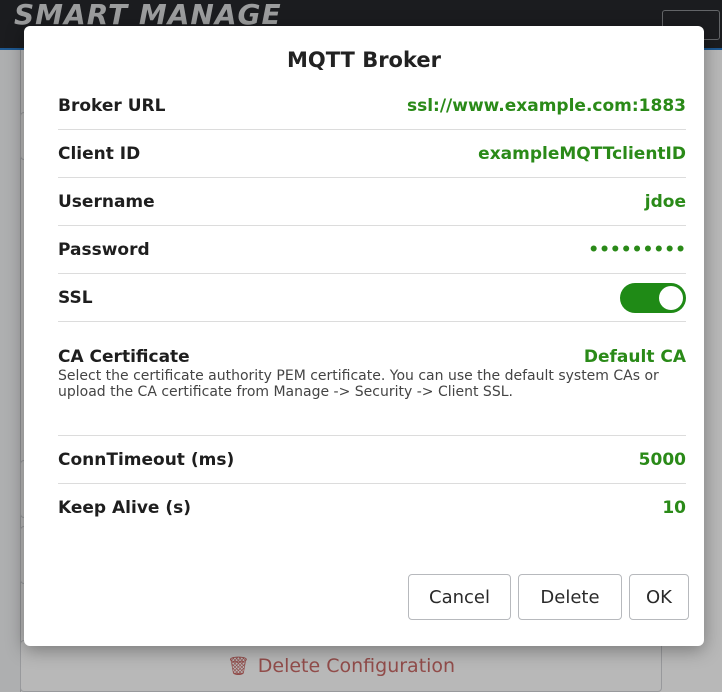  Describe the element at coordinates (112, 105) in the screenshot. I see `broker-url-label: Broker URL` at that location.